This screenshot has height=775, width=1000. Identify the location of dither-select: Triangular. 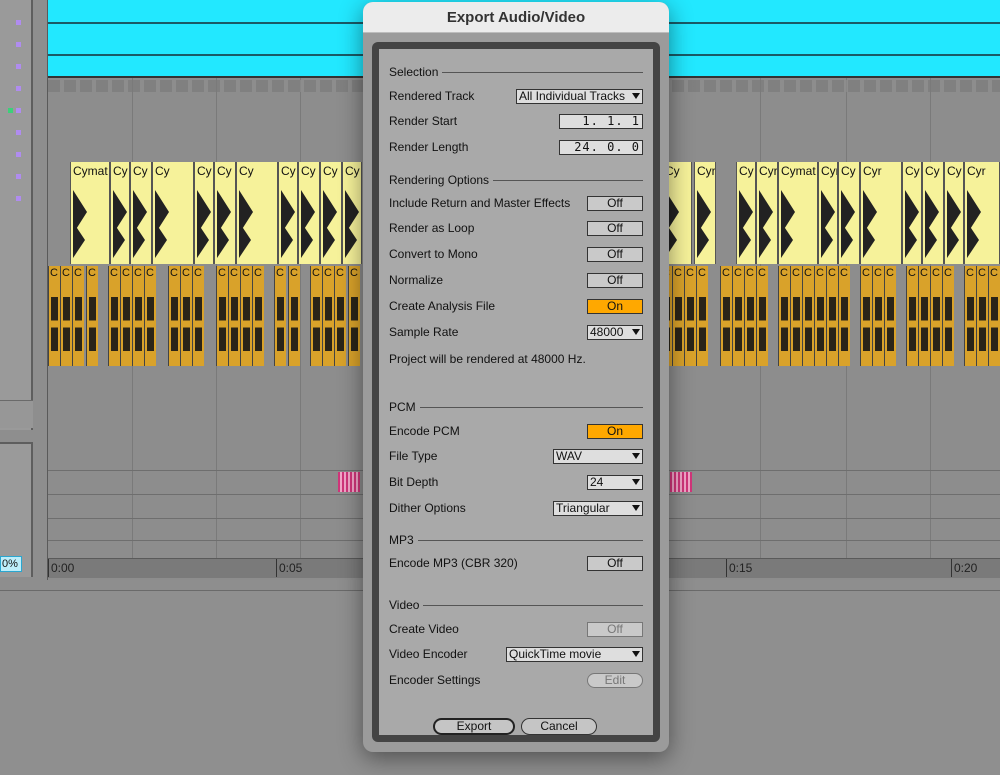
(598, 508).